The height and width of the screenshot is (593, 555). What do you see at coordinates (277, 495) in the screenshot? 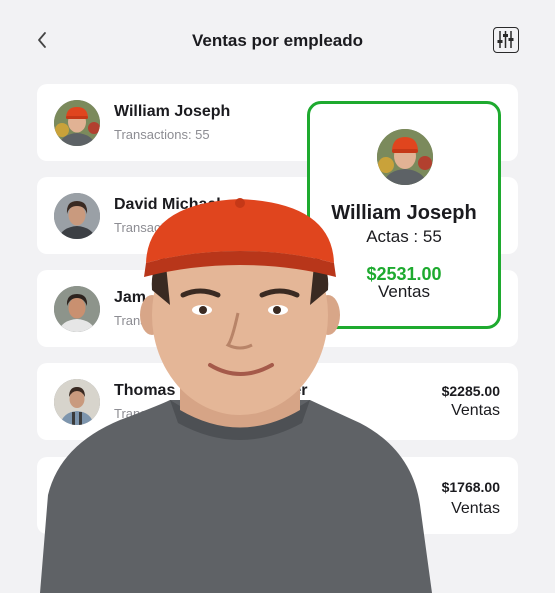
I see `employee-card: $1768.00 Ventas` at bounding box center [277, 495].